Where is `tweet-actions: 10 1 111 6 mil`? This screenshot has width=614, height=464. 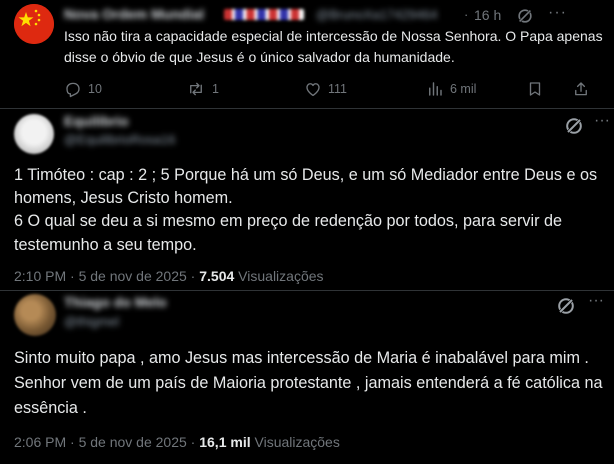
tweet-actions: 10 1 111 6 mil is located at coordinates (332, 90).